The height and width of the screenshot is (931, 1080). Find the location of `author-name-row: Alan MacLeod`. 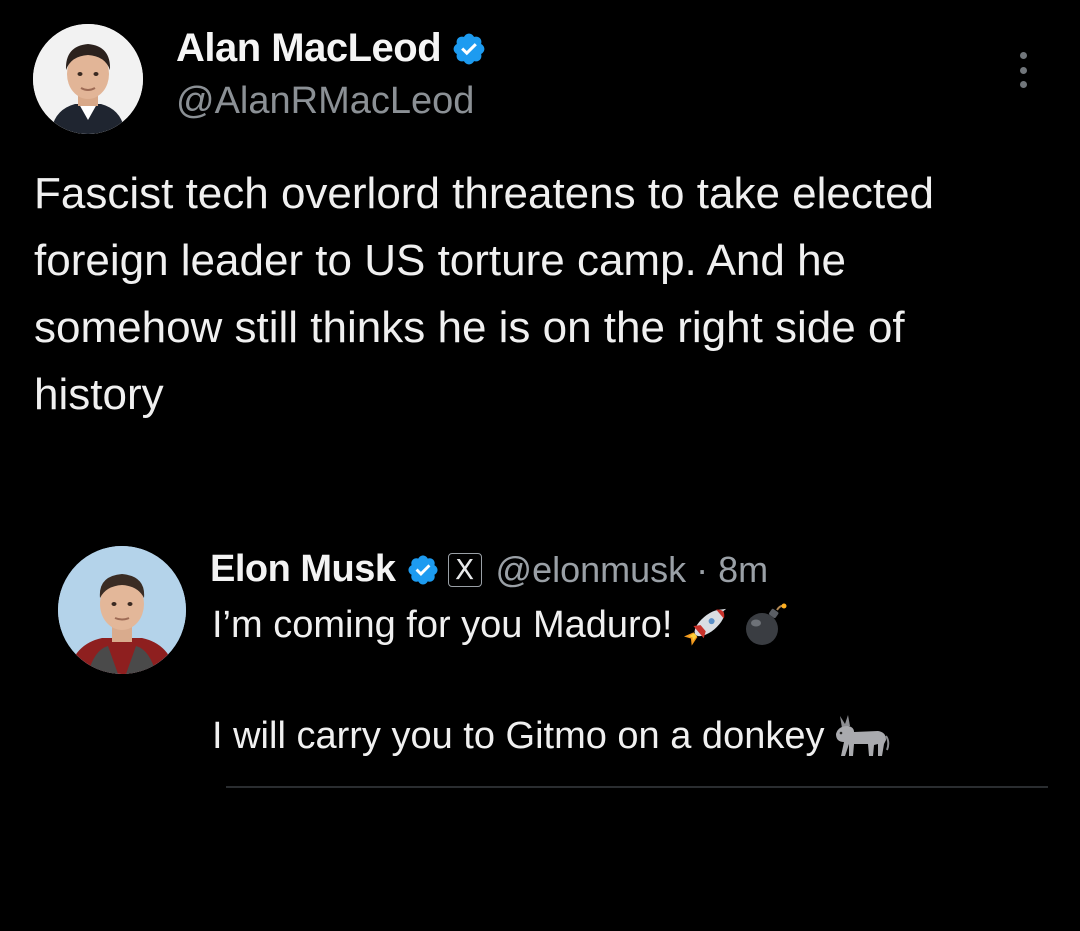

author-name-row: Alan MacLeod is located at coordinates (331, 48).